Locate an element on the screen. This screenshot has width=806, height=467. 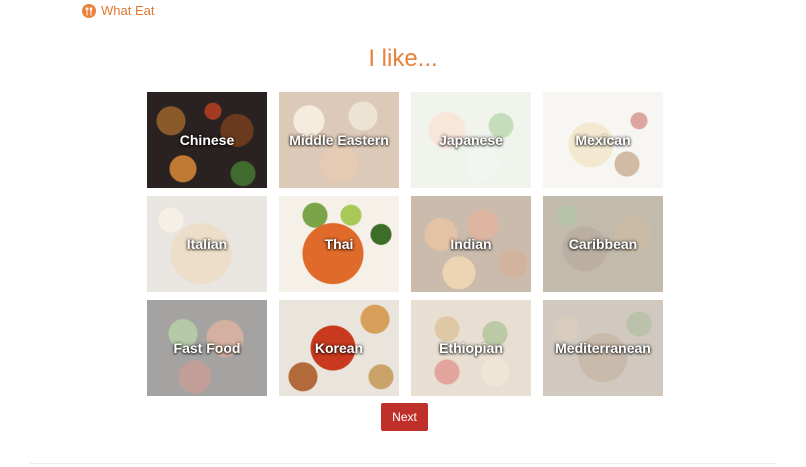
cuisine-label: Indian is located at coordinates (471, 244).